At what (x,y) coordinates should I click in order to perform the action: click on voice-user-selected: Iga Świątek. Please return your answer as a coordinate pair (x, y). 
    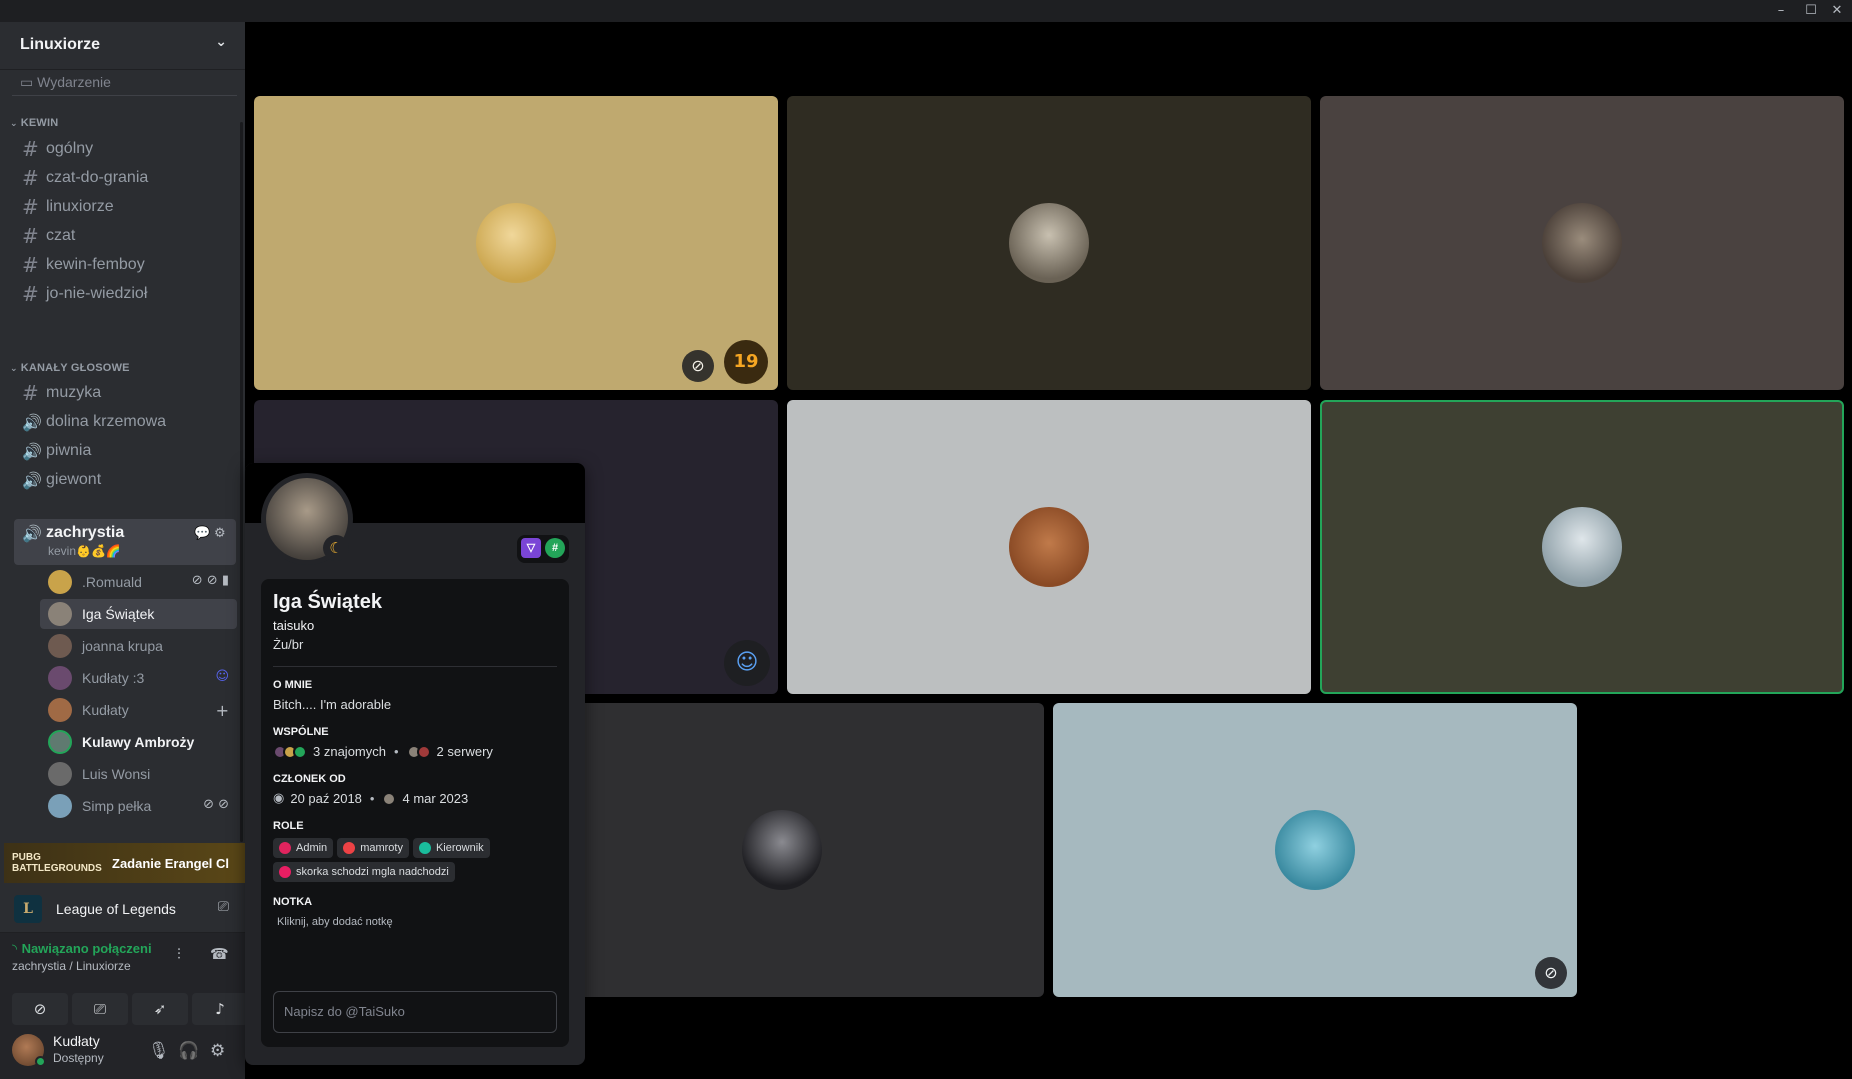
    Looking at the image, I should click on (138, 614).